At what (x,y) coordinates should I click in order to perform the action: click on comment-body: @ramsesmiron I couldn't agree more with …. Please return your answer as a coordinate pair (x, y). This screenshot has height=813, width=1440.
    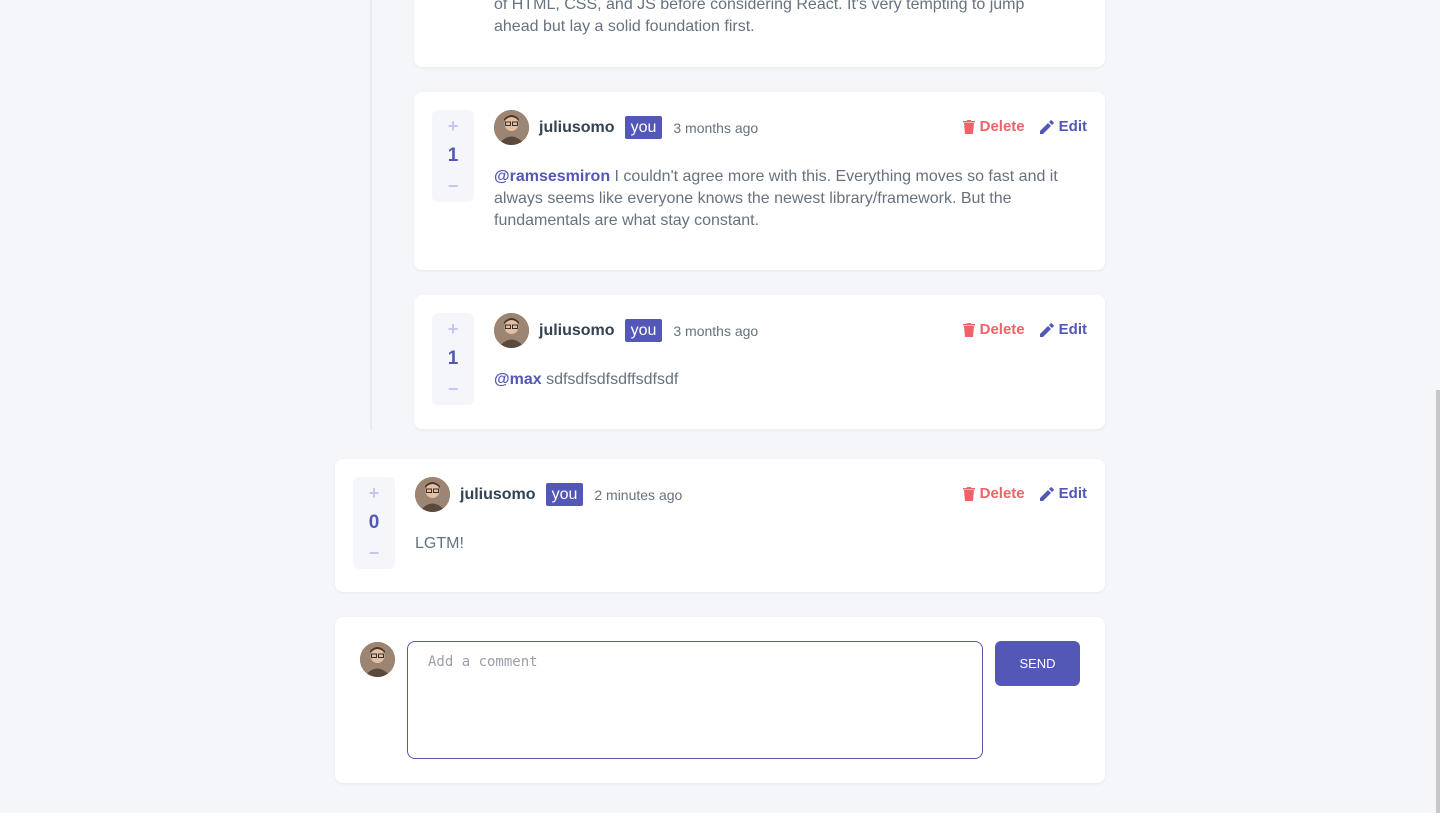
    Looking at the image, I should click on (790, 199).